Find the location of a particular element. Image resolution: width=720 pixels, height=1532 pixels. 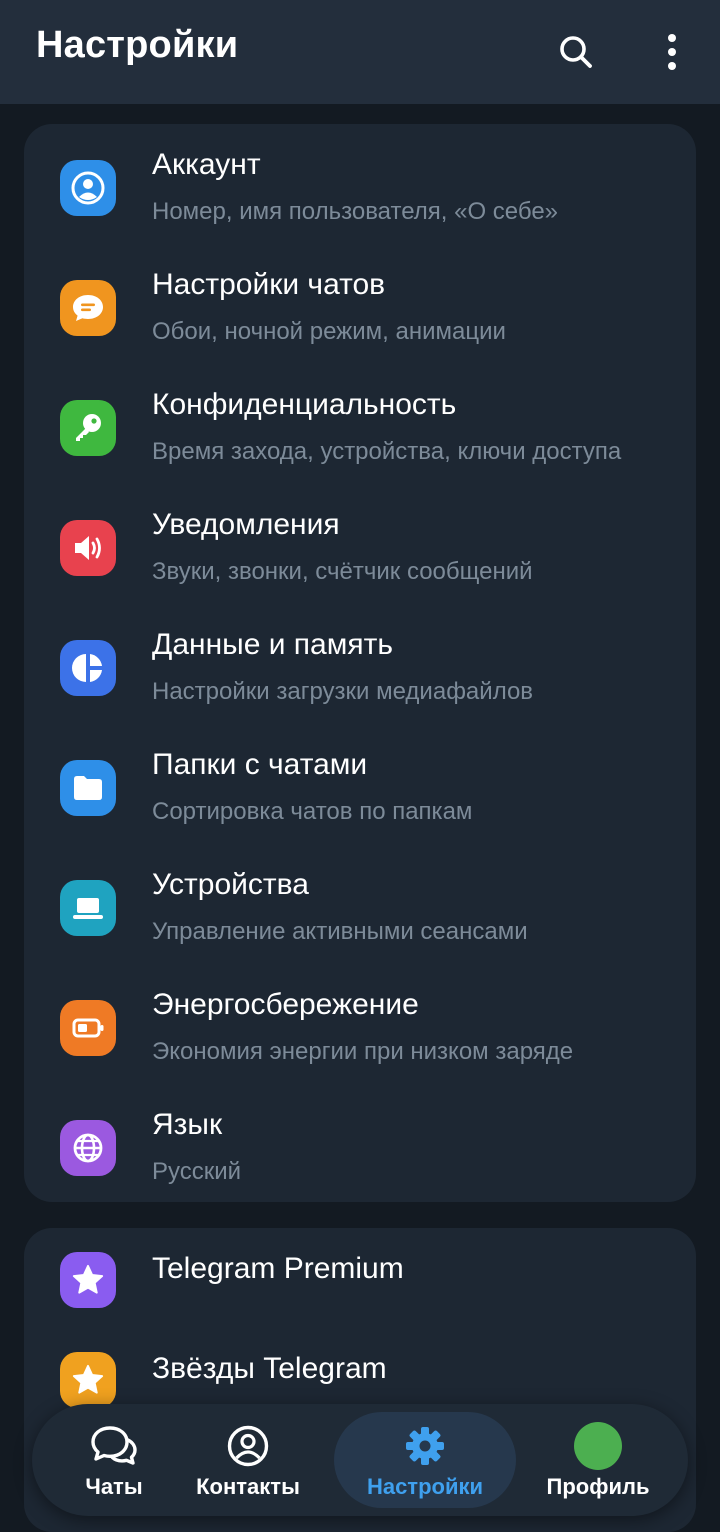

laptop-icon is located at coordinates (88, 908).